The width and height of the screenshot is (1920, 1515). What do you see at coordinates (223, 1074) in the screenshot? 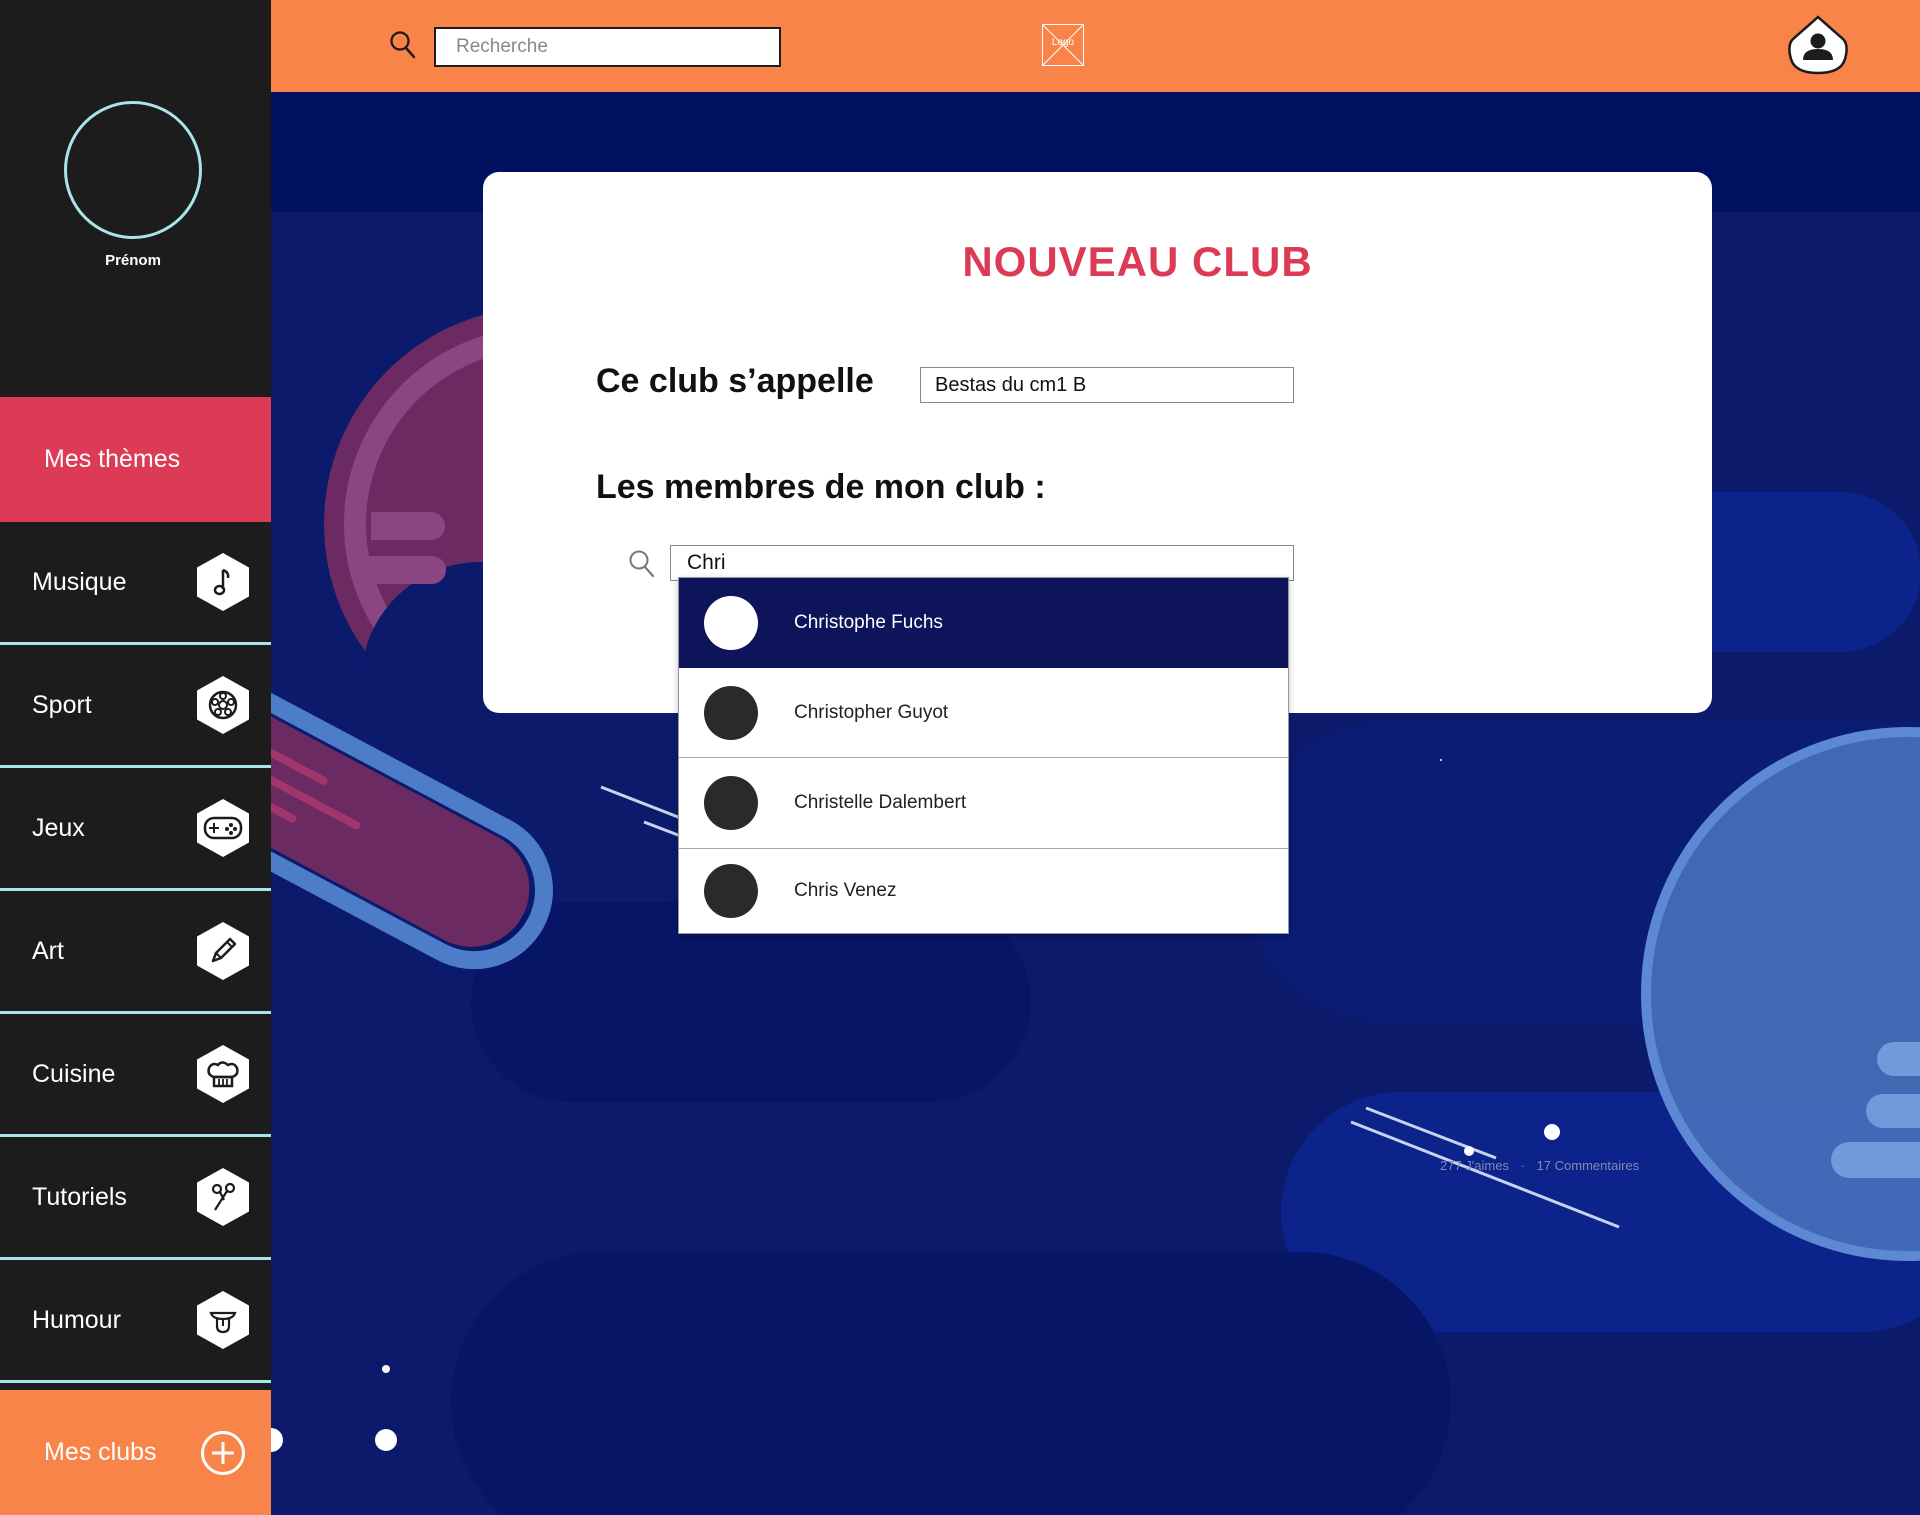
I see `chef-hat-icon` at bounding box center [223, 1074].